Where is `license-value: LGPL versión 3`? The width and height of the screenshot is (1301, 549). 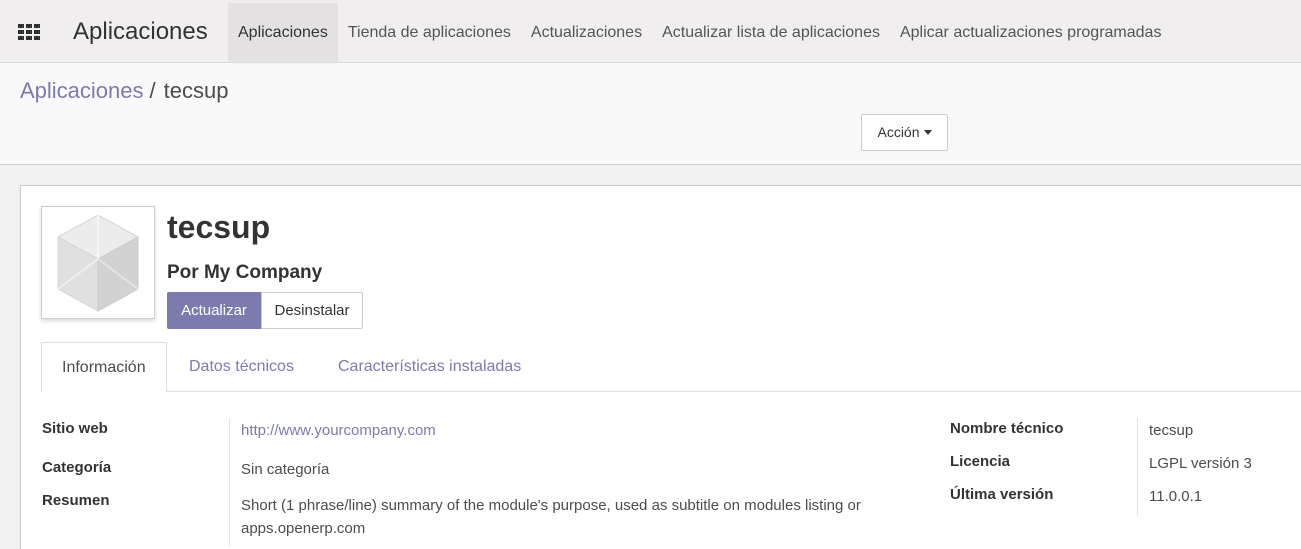 license-value: LGPL versión 3 is located at coordinates (1200, 463).